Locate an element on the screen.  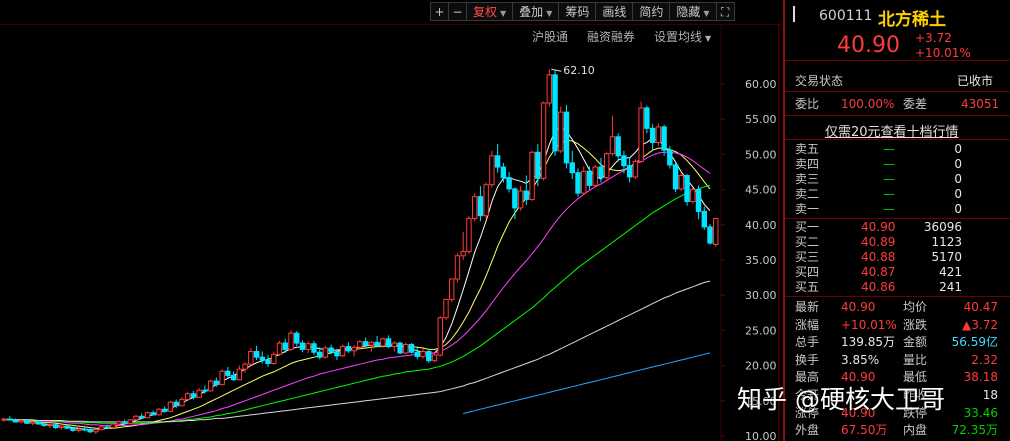
price-change: +3.72 is located at coordinates (933, 38).